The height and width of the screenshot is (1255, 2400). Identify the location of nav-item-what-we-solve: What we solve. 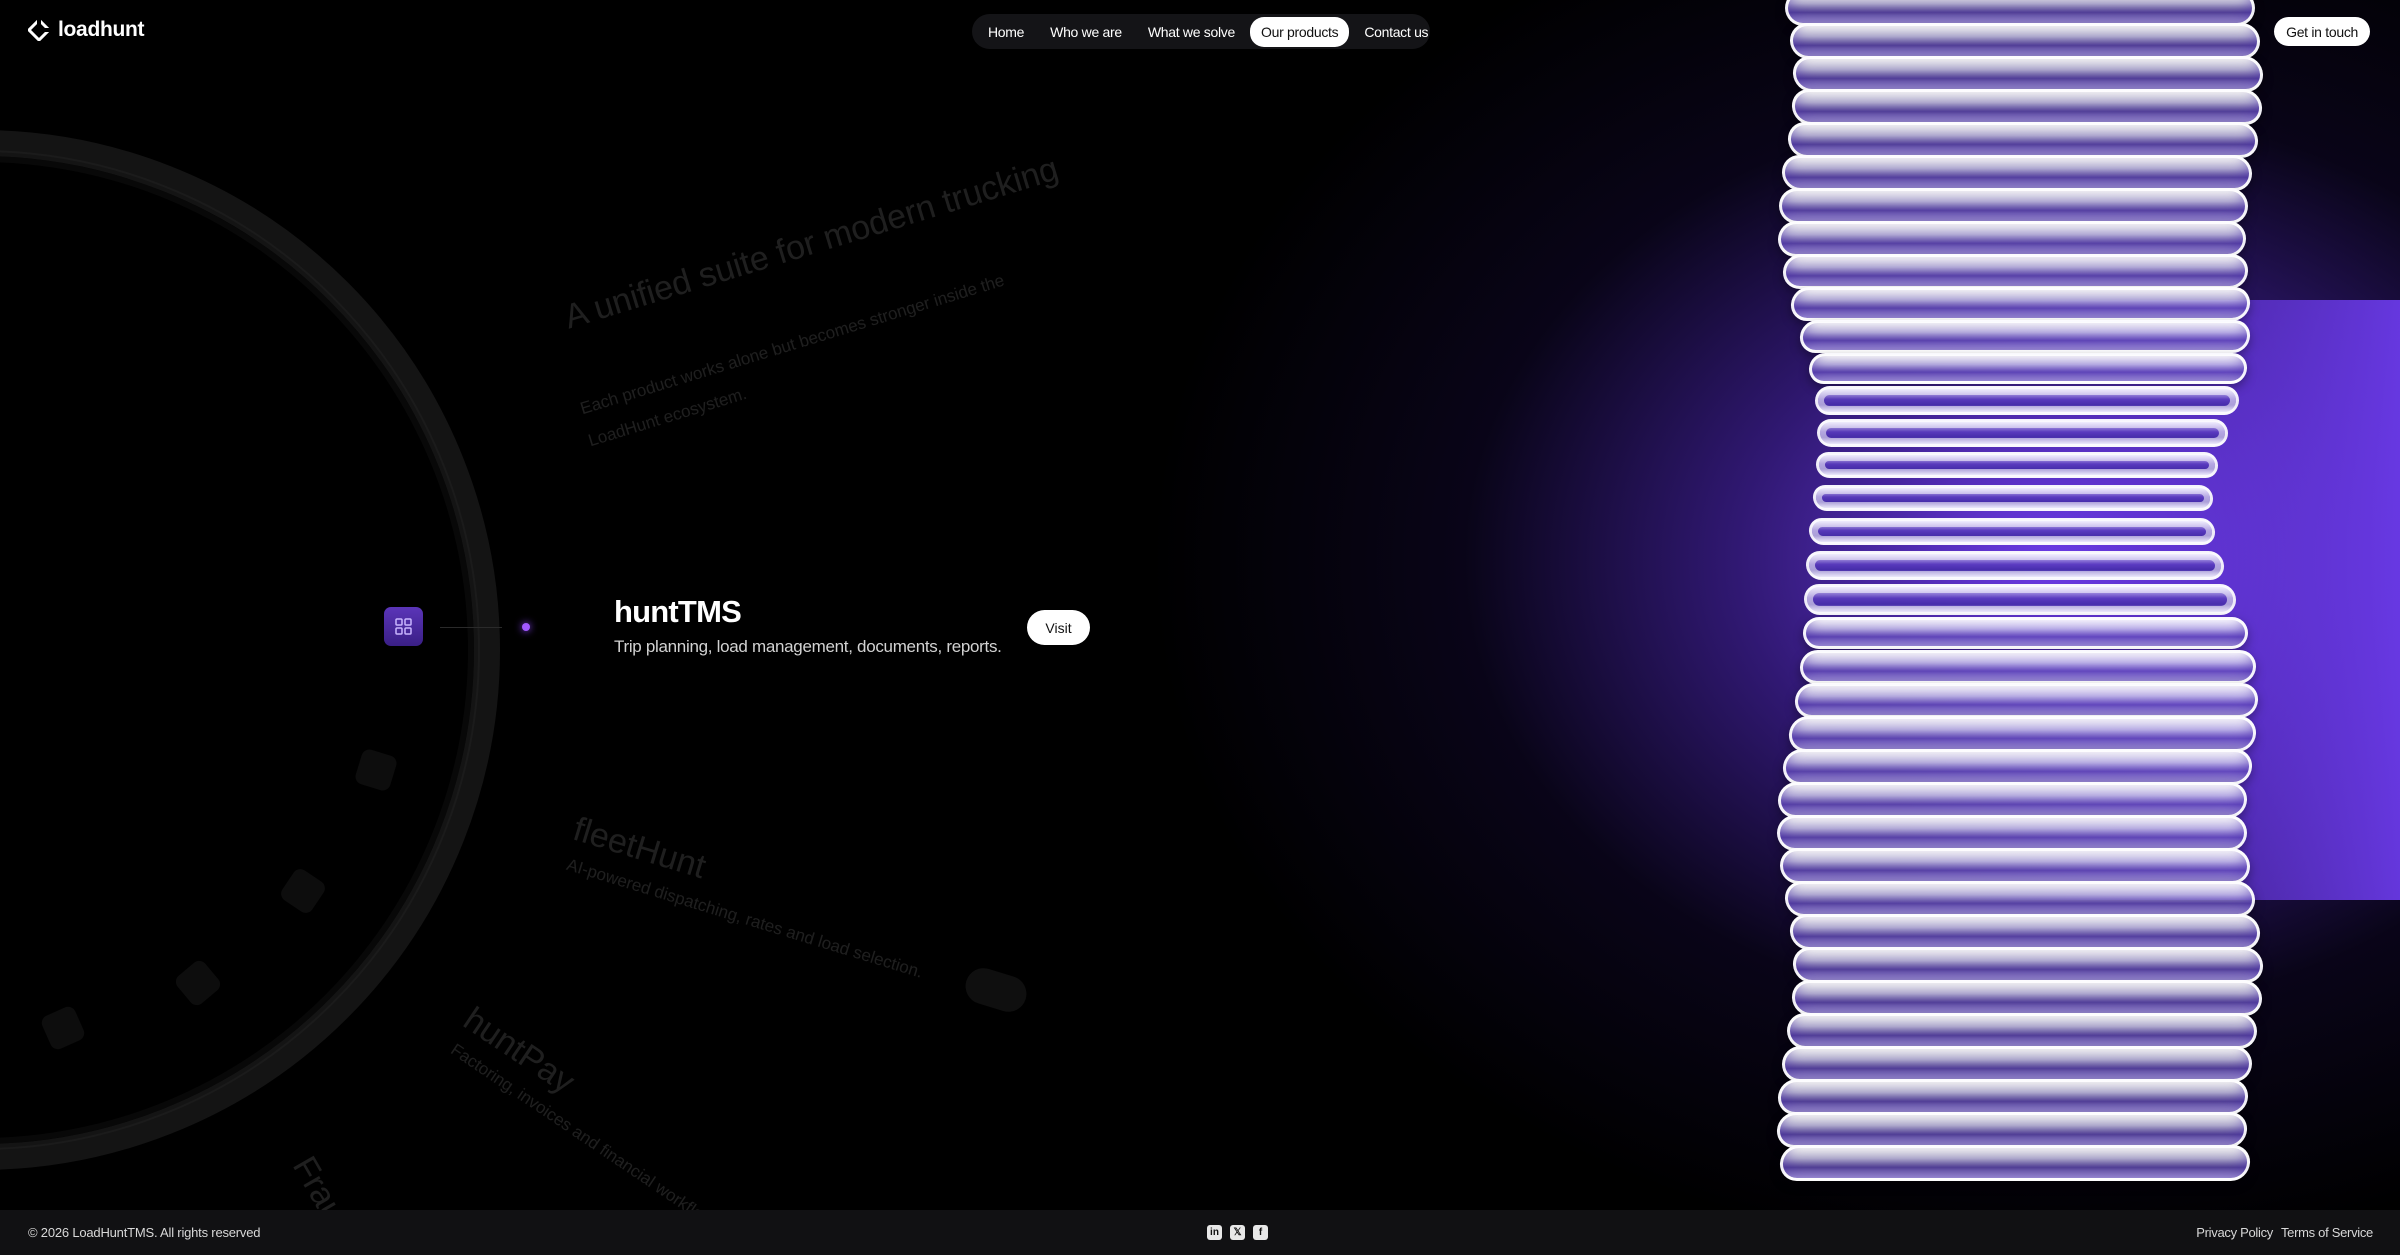
(1191, 32).